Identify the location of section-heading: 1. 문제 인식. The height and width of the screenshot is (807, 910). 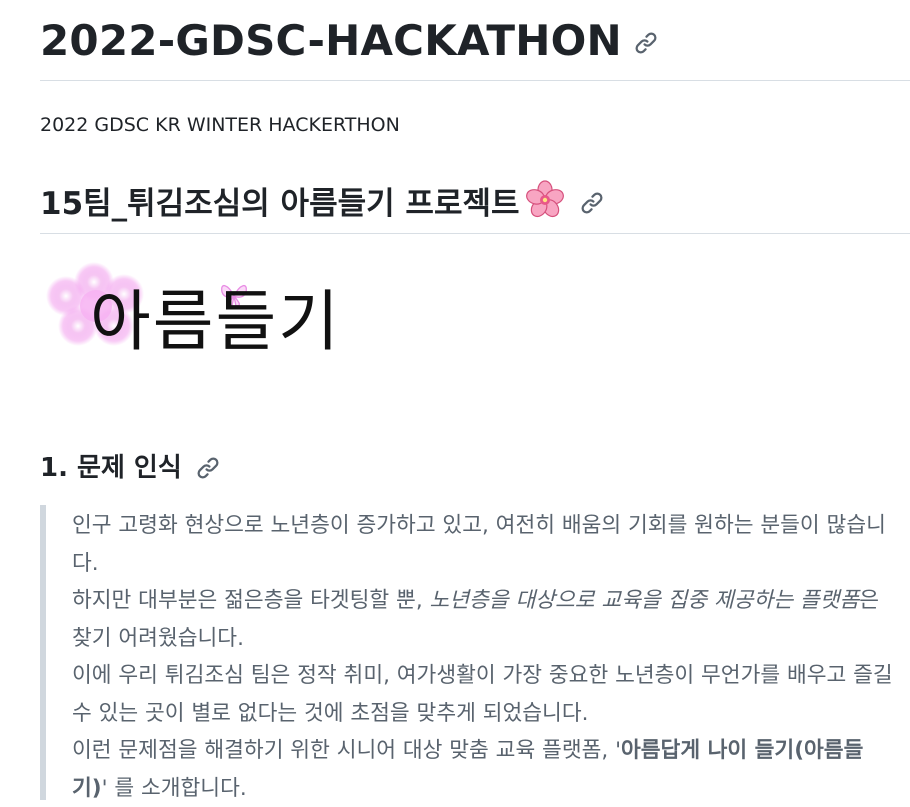
(130, 465).